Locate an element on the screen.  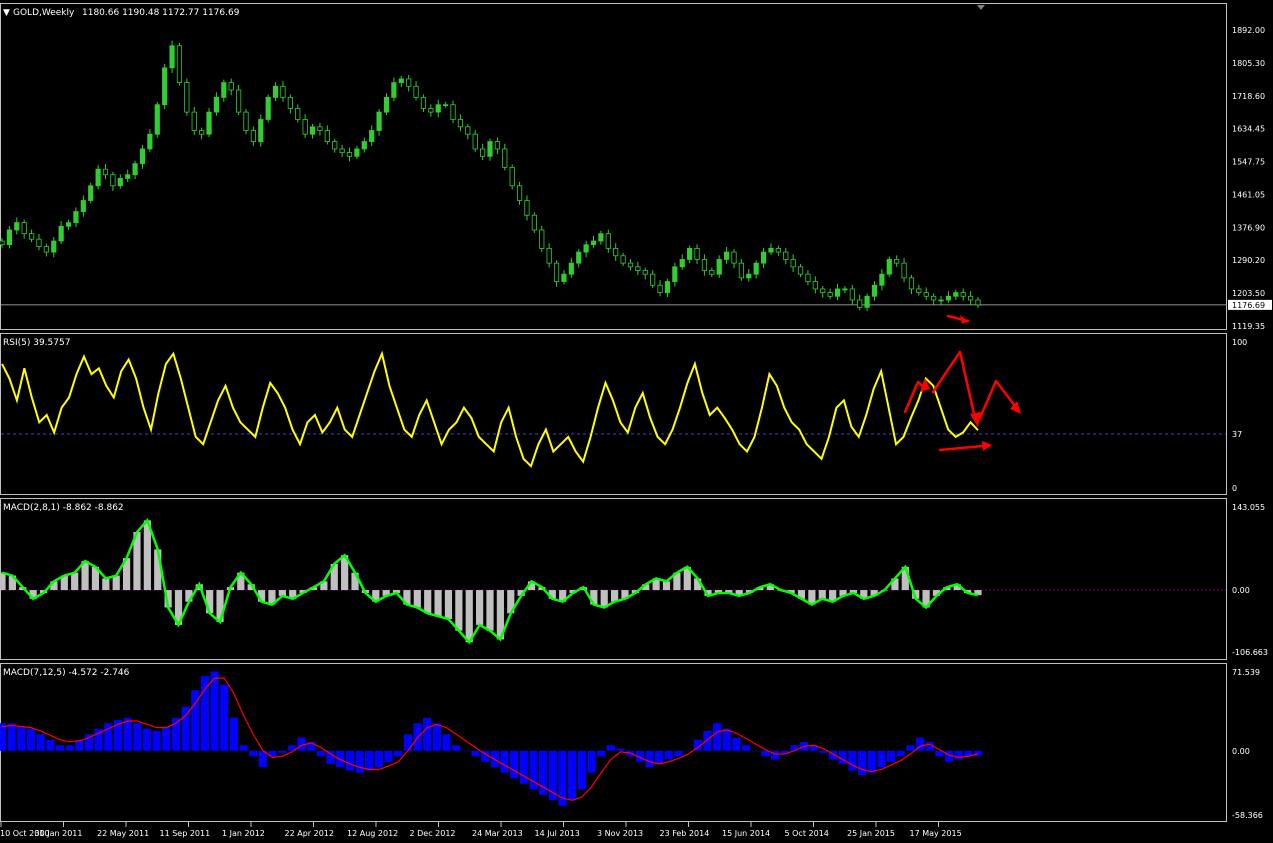
x-tick-label: 22 May 2011 is located at coordinates (123, 833).